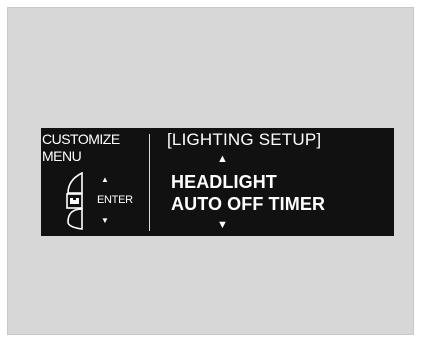 This screenshot has width=421, height=342. I want to click on knob-down-arrow-icon: ▼, so click(105, 220).